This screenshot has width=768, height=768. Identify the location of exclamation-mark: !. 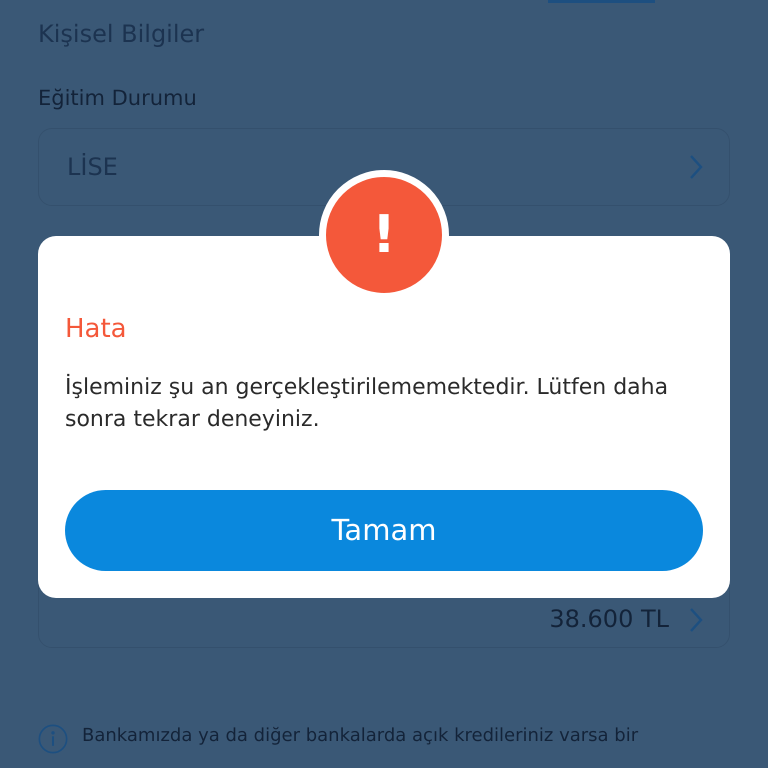
(384, 235).